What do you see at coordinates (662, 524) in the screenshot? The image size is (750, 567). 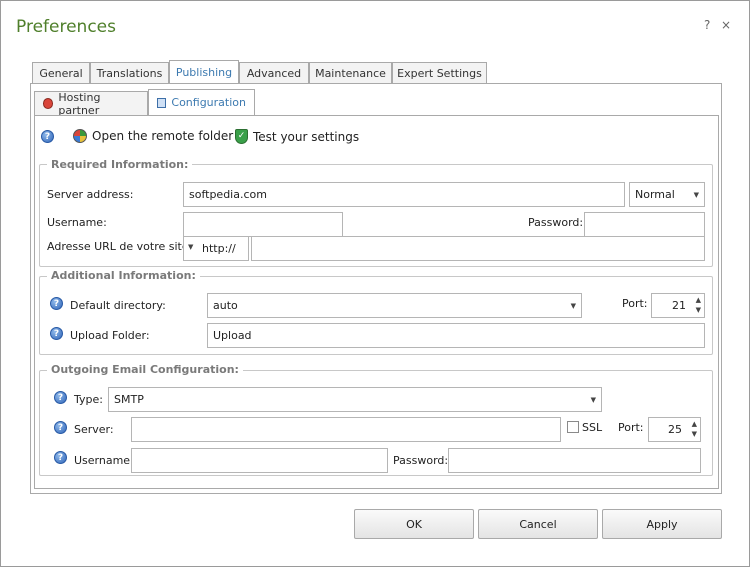 I see `apply-button: Apply` at bounding box center [662, 524].